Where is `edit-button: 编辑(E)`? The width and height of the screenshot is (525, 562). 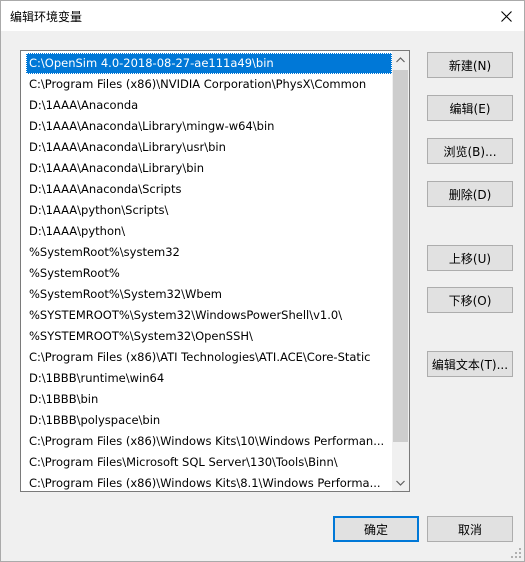 edit-button: 编辑(E) is located at coordinates (470, 108).